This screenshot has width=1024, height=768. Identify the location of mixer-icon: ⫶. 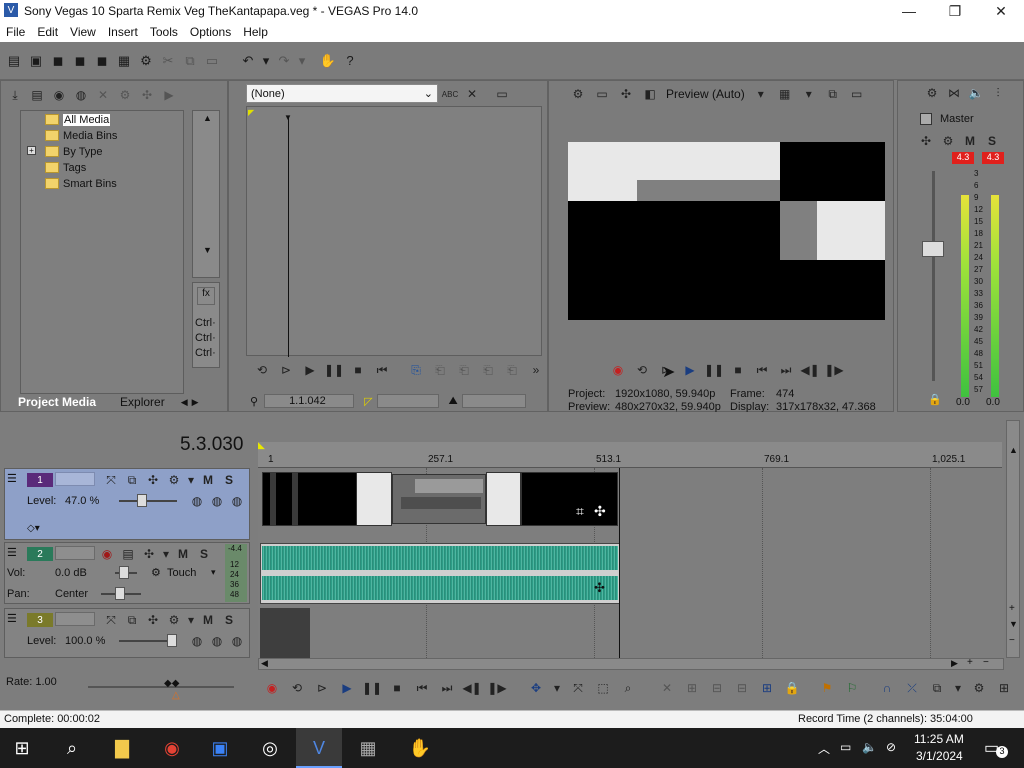
(998, 93).